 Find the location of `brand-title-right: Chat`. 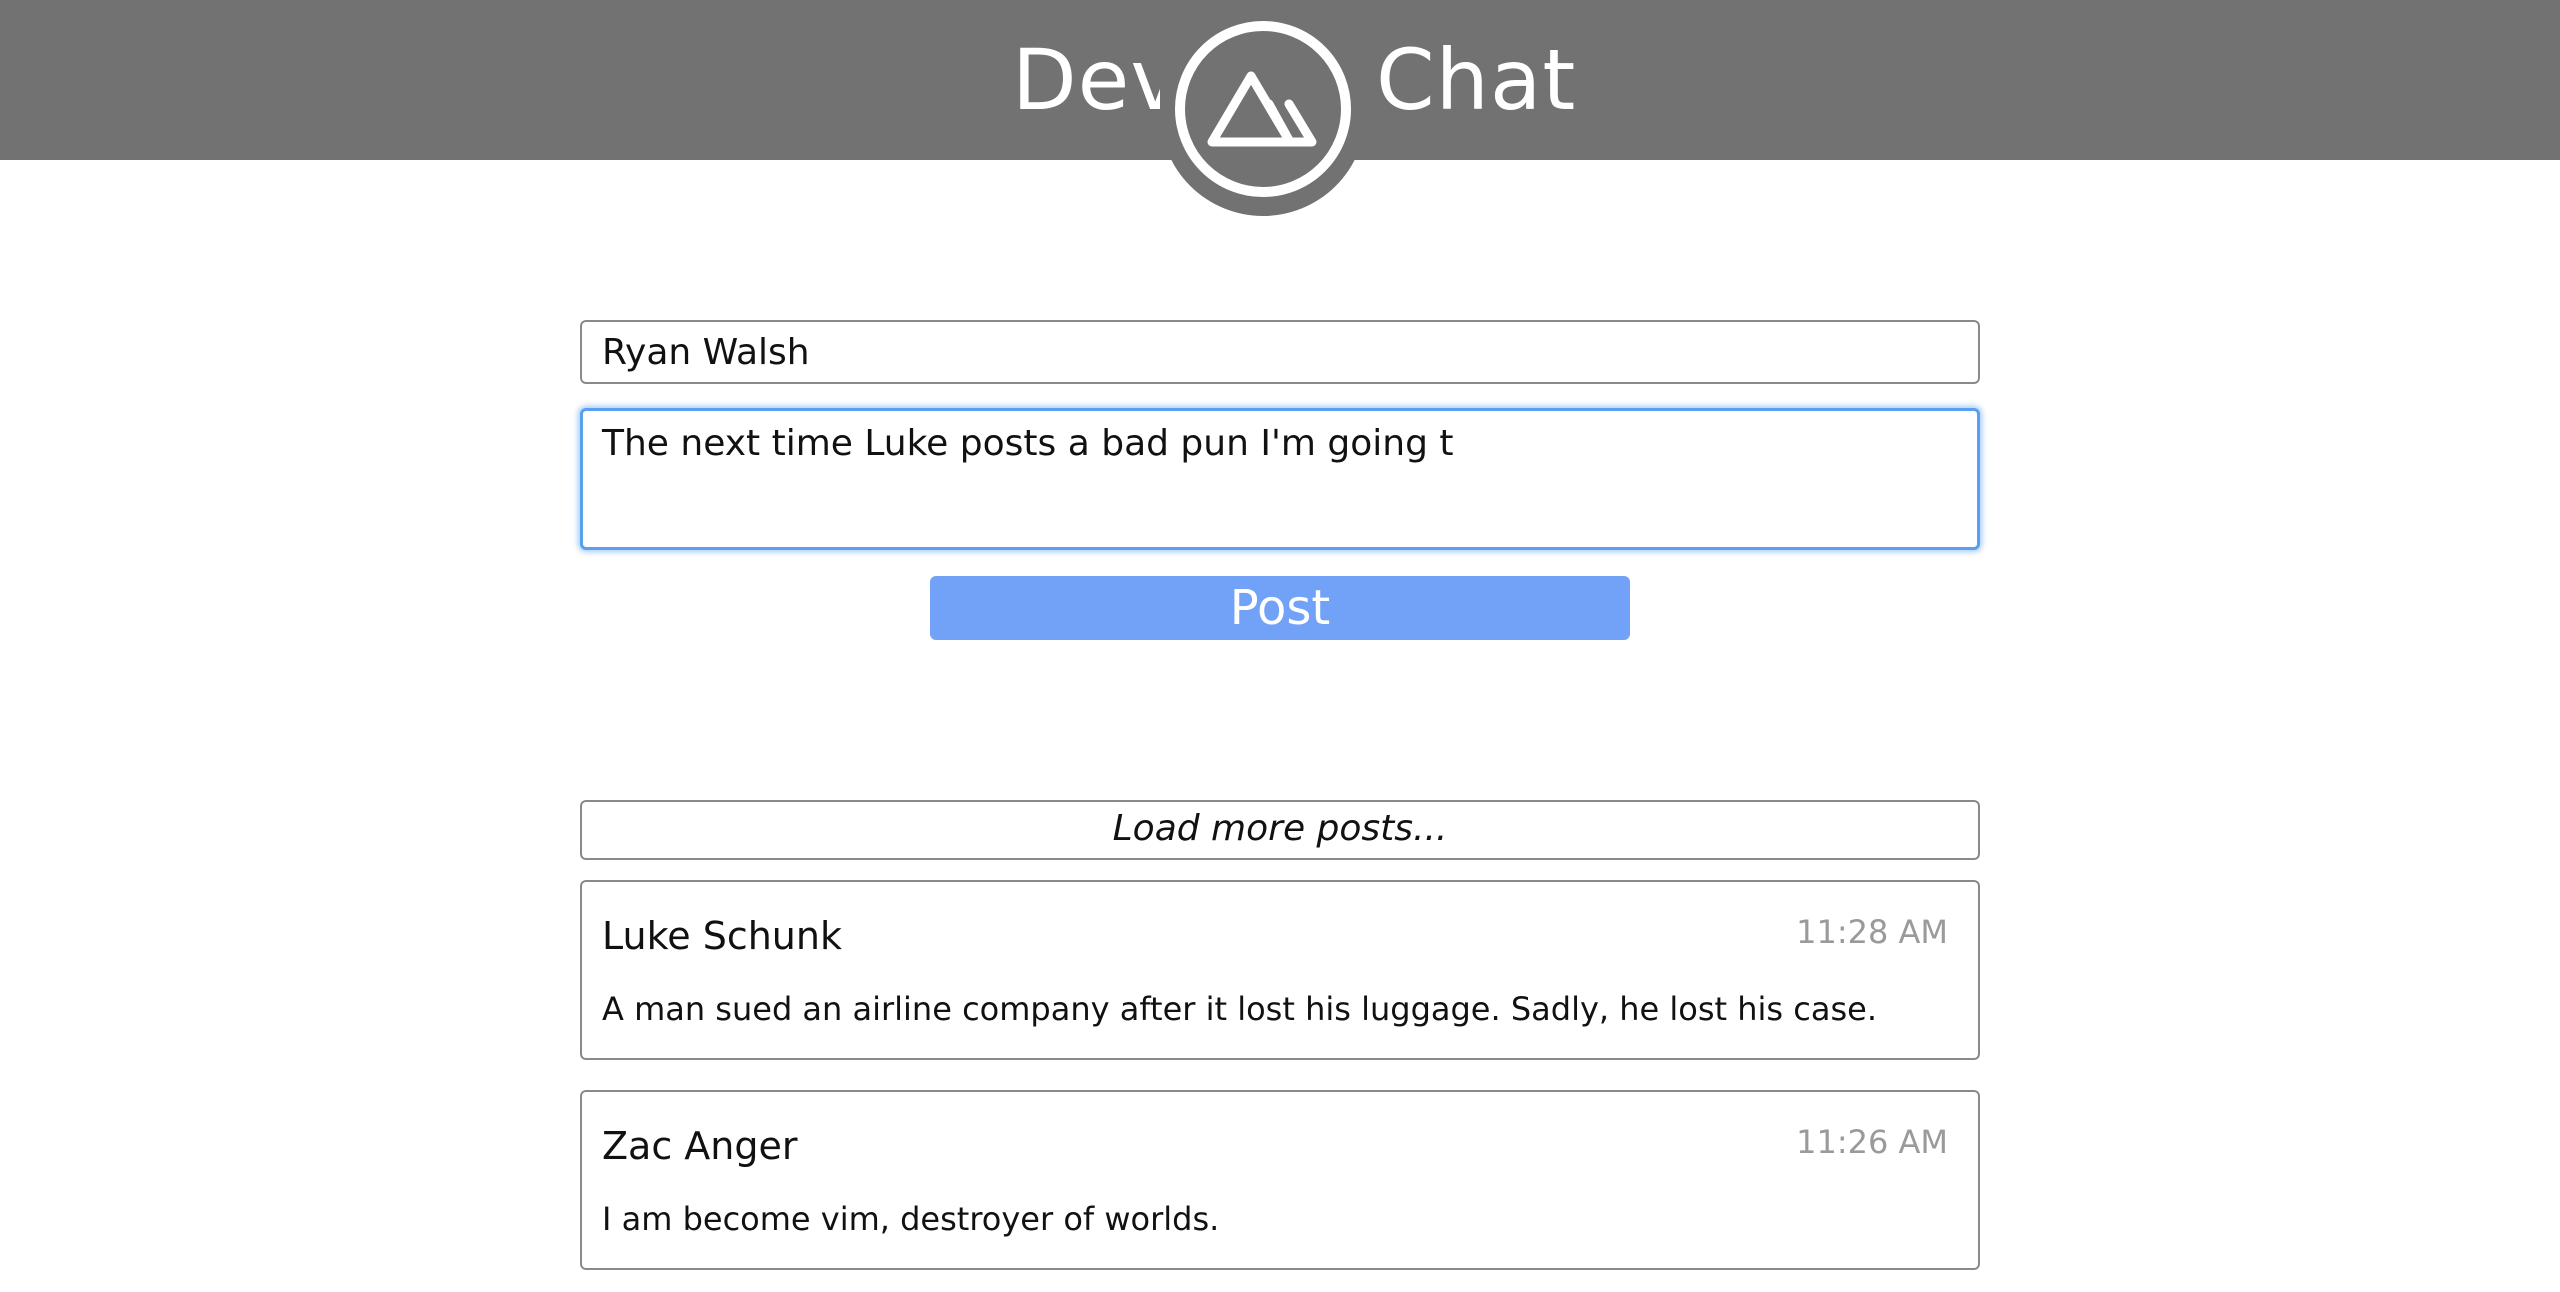

brand-title-right: Chat is located at coordinates (1476, 80).